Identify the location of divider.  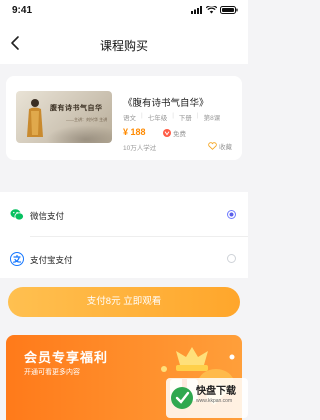
(139, 236).